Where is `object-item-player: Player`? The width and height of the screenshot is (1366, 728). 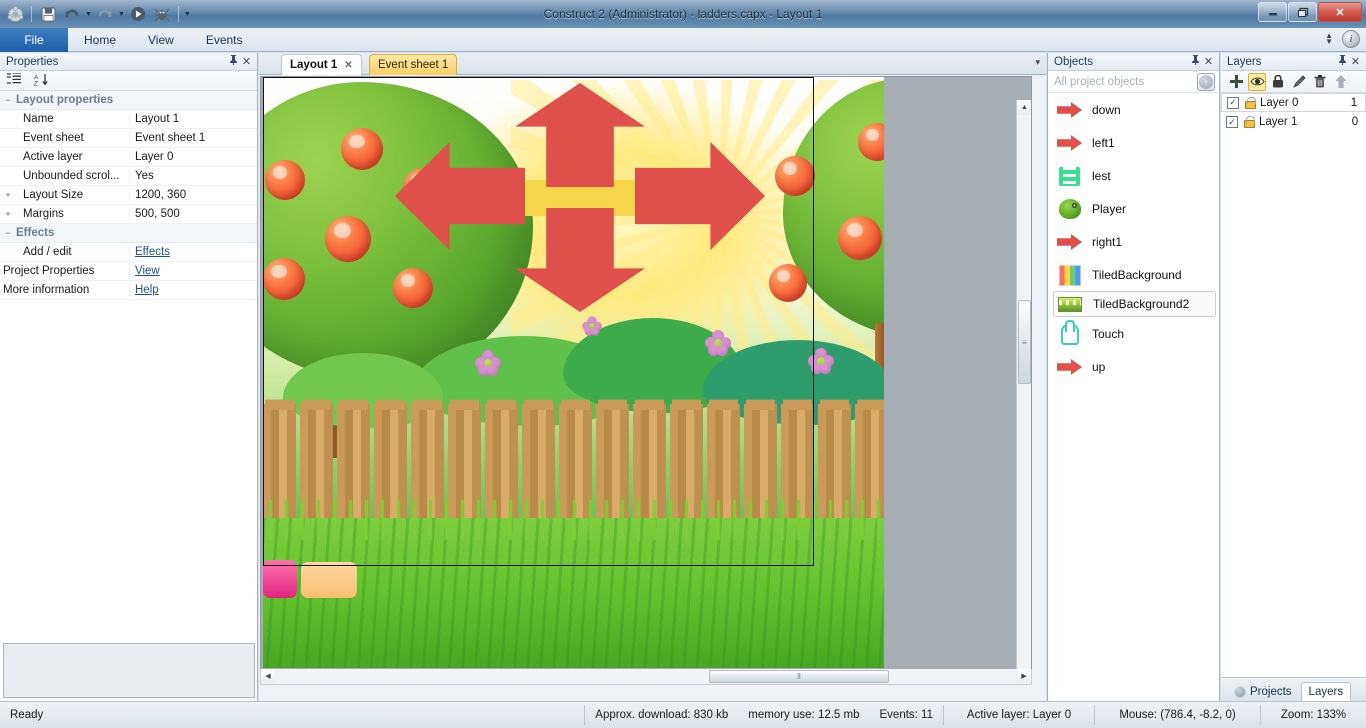 object-item-player: Player is located at coordinates (1133, 208).